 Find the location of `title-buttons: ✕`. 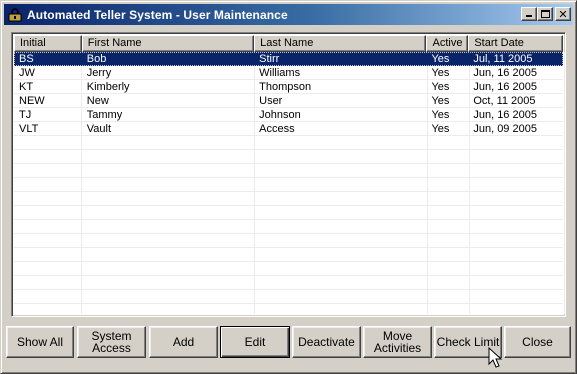

title-buttons: ✕ is located at coordinates (546, 14).